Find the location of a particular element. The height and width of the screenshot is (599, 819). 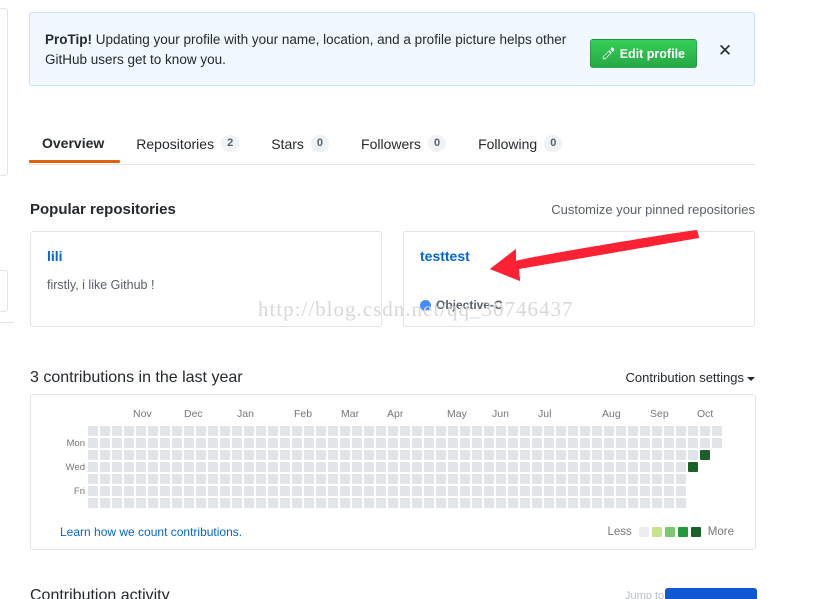

repo-name-link: testtest is located at coordinates (445, 256).